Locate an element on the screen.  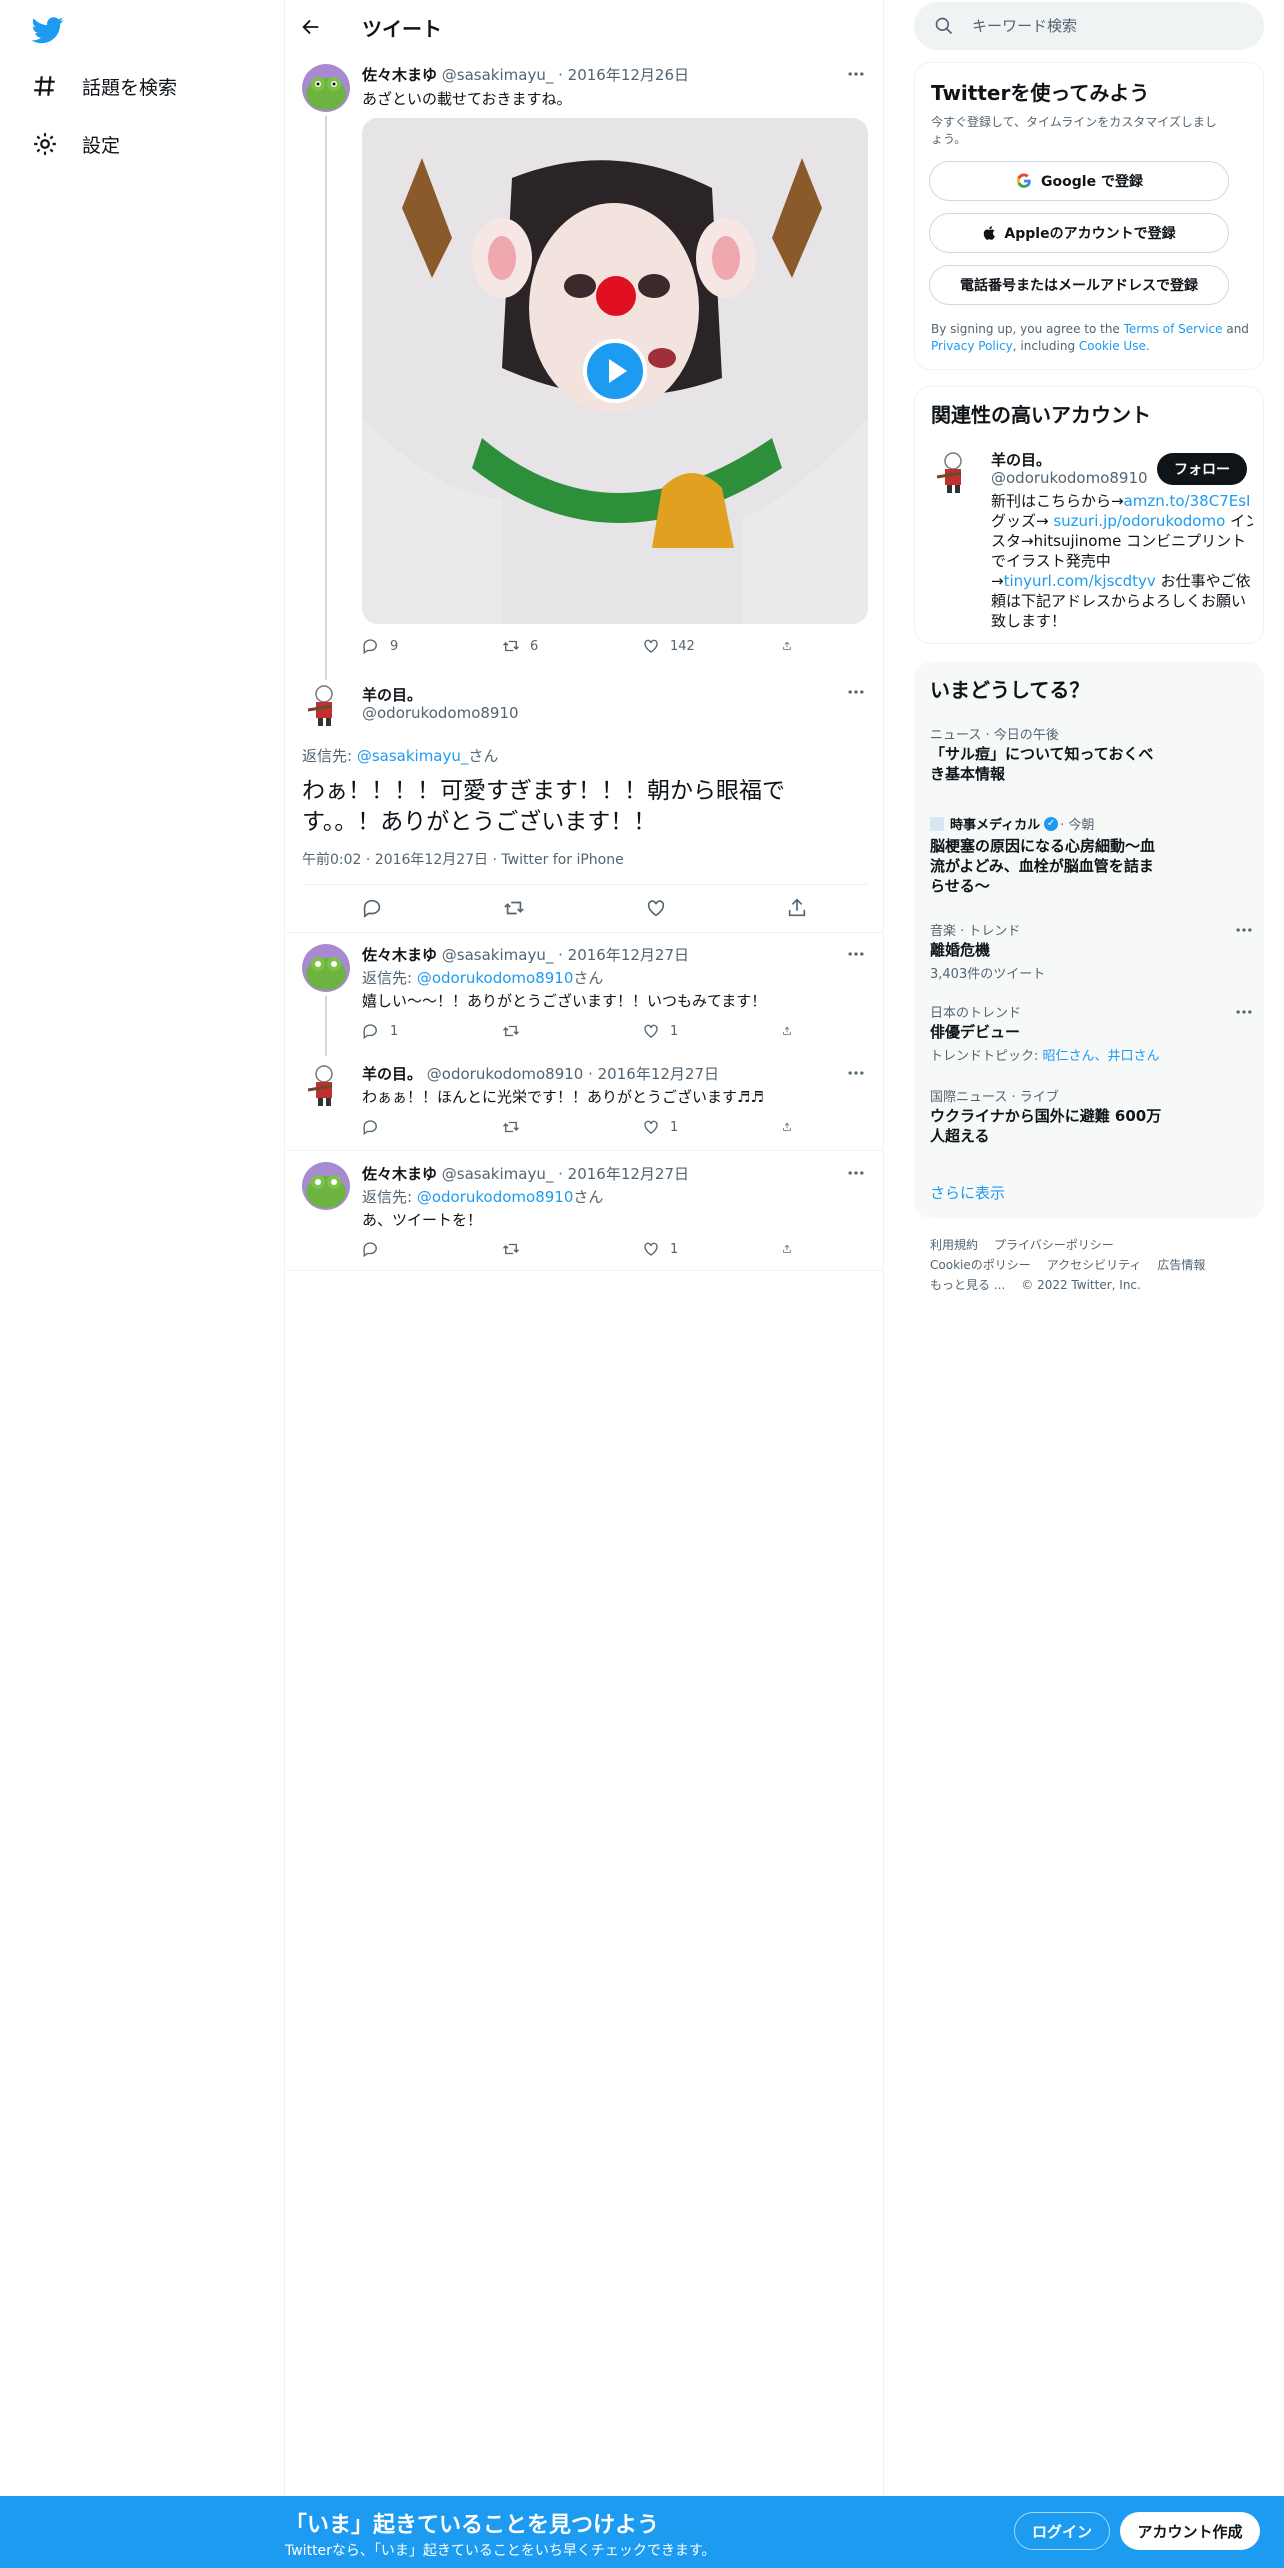
signup-button: アカウント作成 is located at coordinates (1190, 2531).